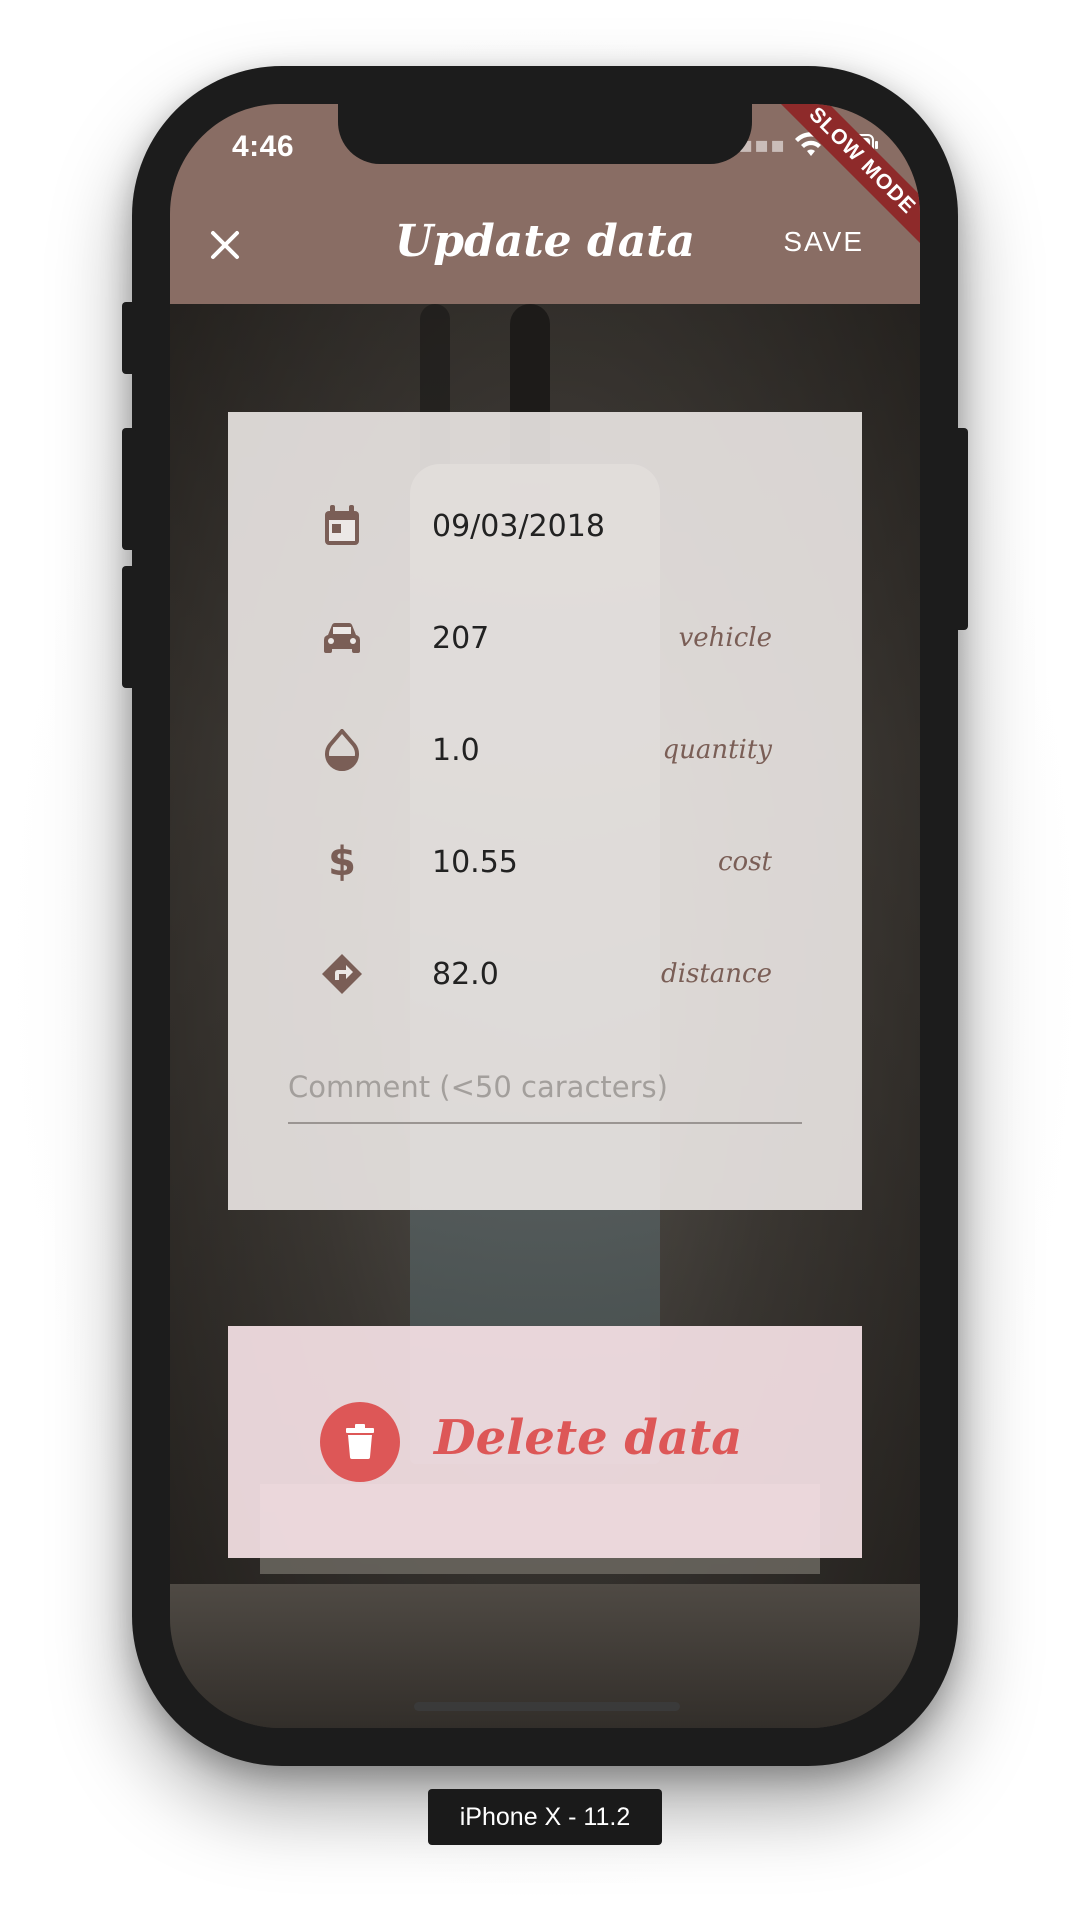  What do you see at coordinates (547, 1706) in the screenshot?
I see `home-indicator` at bounding box center [547, 1706].